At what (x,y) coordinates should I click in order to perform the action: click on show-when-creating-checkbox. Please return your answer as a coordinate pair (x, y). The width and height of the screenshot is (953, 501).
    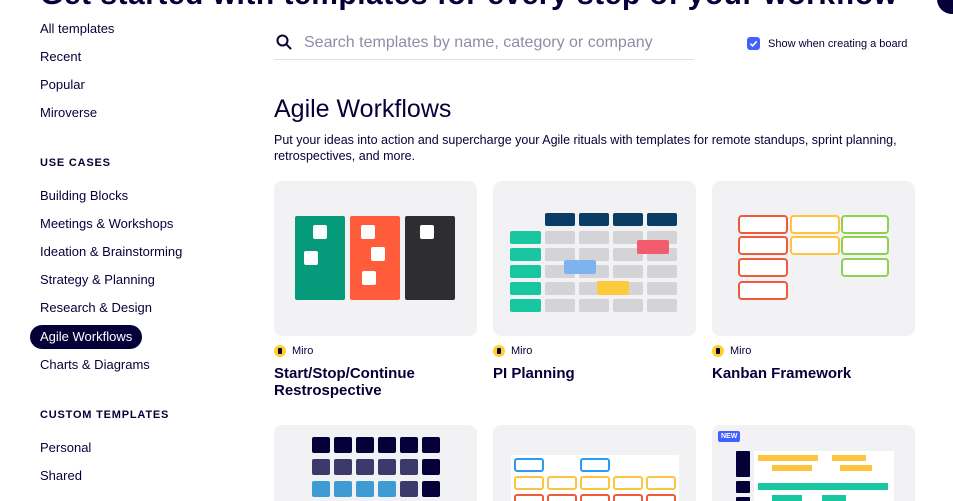
    Looking at the image, I should click on (753, 43).